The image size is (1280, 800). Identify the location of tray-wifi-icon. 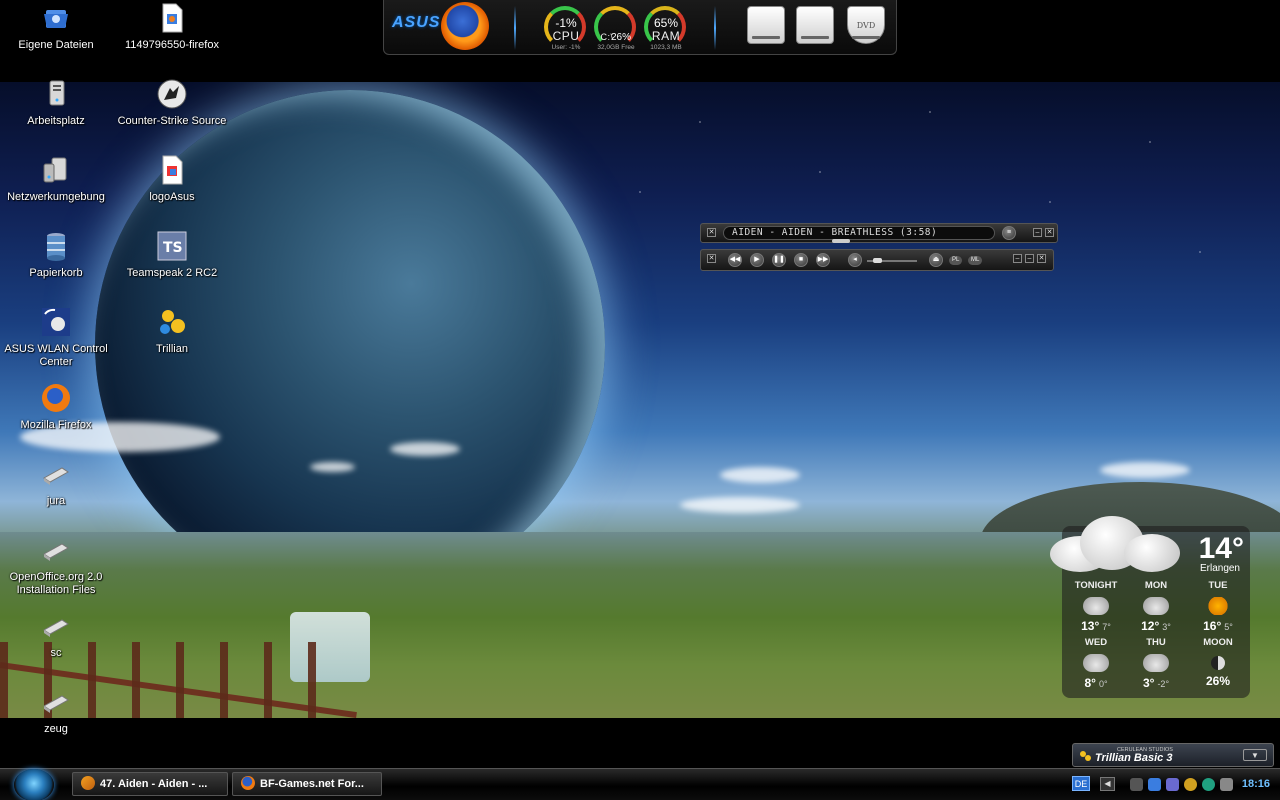
(1154, 784).